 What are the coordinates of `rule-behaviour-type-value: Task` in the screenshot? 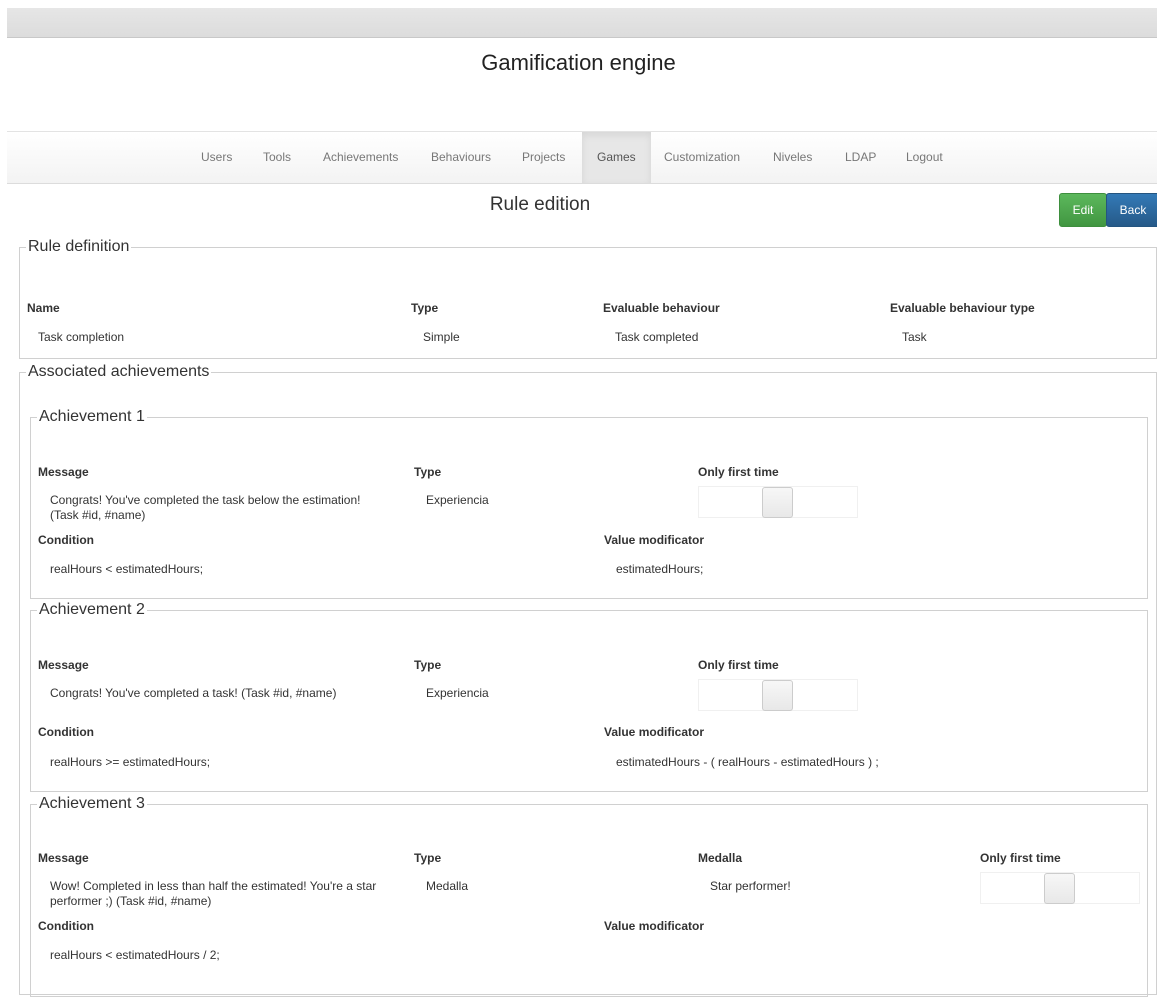 It's located at (914, 337).